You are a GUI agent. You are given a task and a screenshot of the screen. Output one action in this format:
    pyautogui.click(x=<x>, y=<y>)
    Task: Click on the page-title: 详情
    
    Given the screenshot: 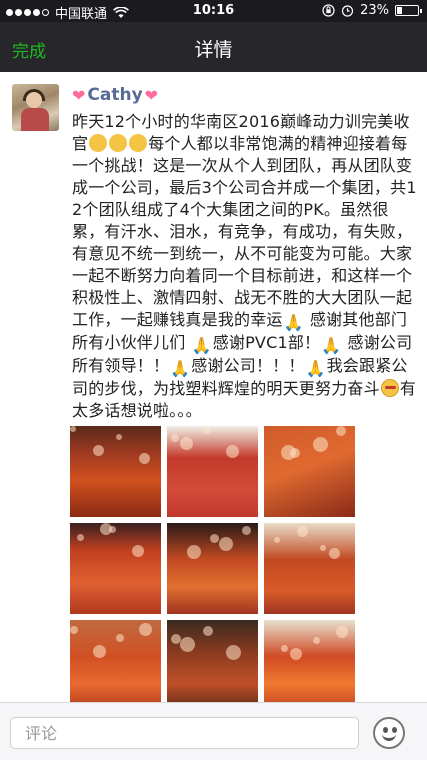 What is the action you would take?
    pyautogui.click(x=213, y=50)
    